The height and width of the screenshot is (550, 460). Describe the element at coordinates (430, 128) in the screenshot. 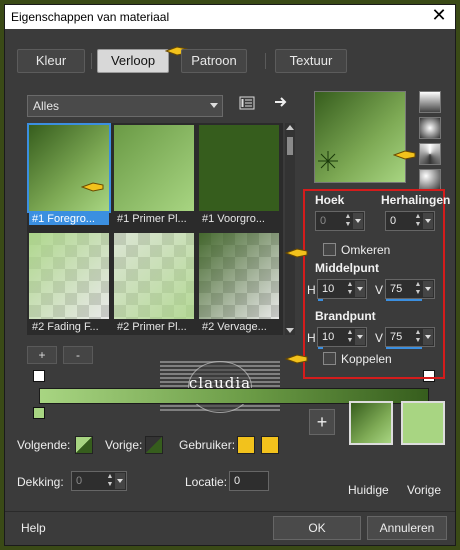

I see `rectangular-gradient-type-button` at that location.